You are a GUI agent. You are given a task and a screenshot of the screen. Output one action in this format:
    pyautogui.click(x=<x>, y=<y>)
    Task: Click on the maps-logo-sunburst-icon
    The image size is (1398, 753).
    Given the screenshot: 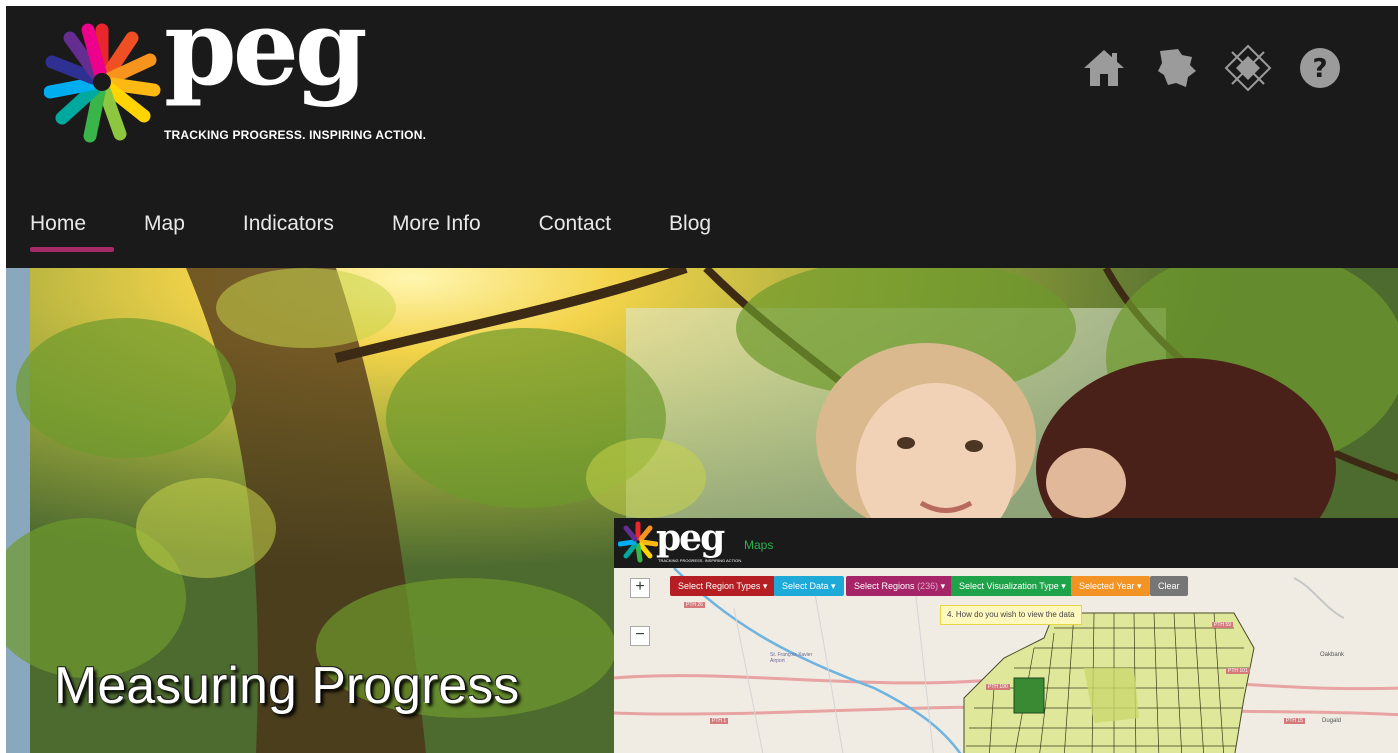 What is the action you would take?
    pyautogui.click(x=638, y=542)
    